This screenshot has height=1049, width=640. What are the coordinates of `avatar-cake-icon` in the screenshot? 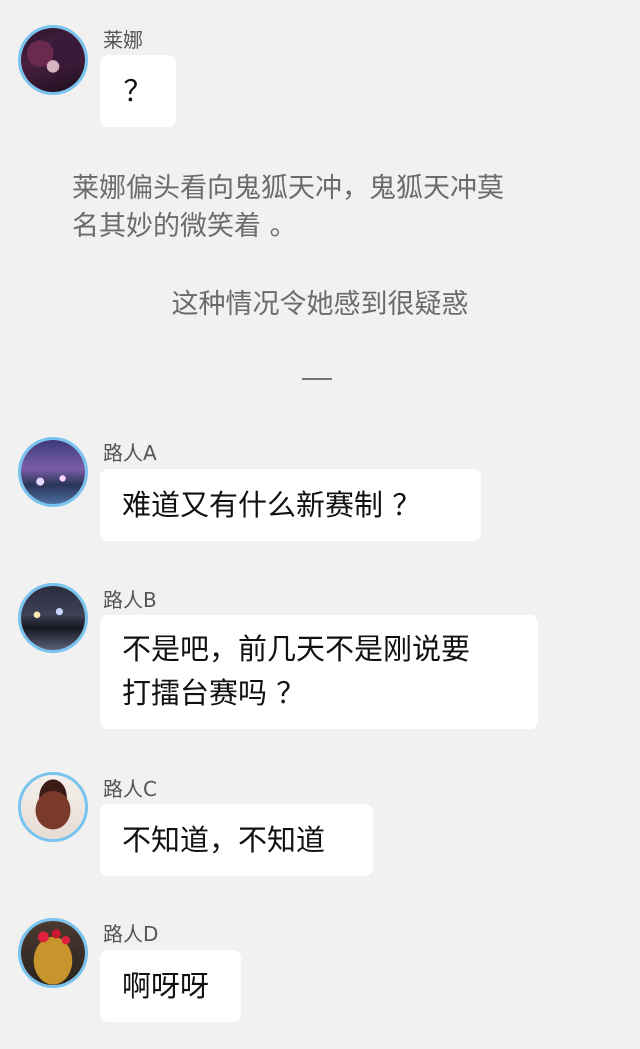 It's located at (53, 807).